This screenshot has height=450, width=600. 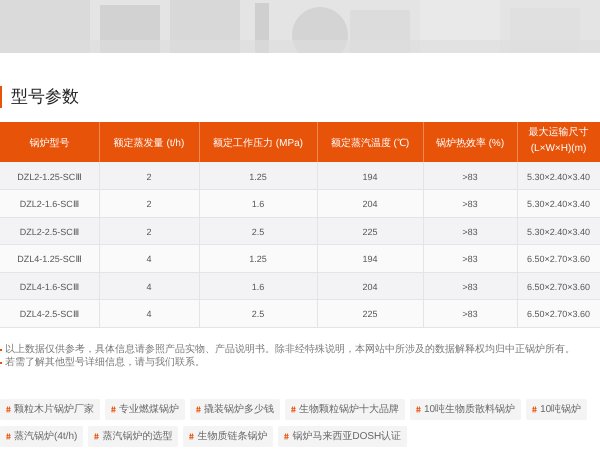 What do you see at coordinates (149, 143) in the screenshot?
I see `column-header: 额定蒸发量 (t/h)` at bounding box center [149, 143].